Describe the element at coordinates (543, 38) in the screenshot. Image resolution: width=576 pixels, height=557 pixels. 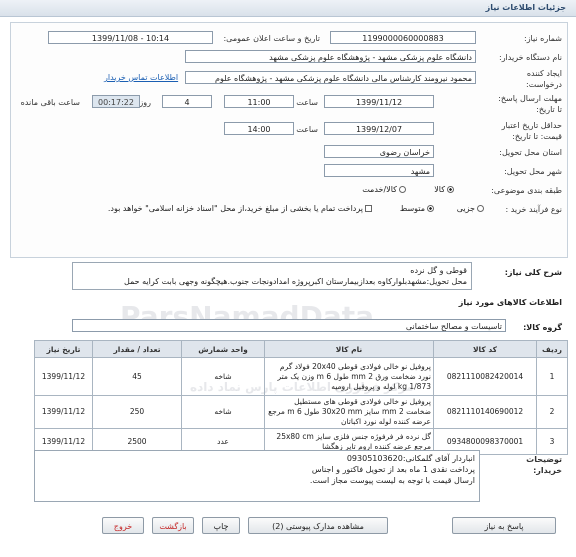
I see `need-number-label: شماره نیاز:` at that location.